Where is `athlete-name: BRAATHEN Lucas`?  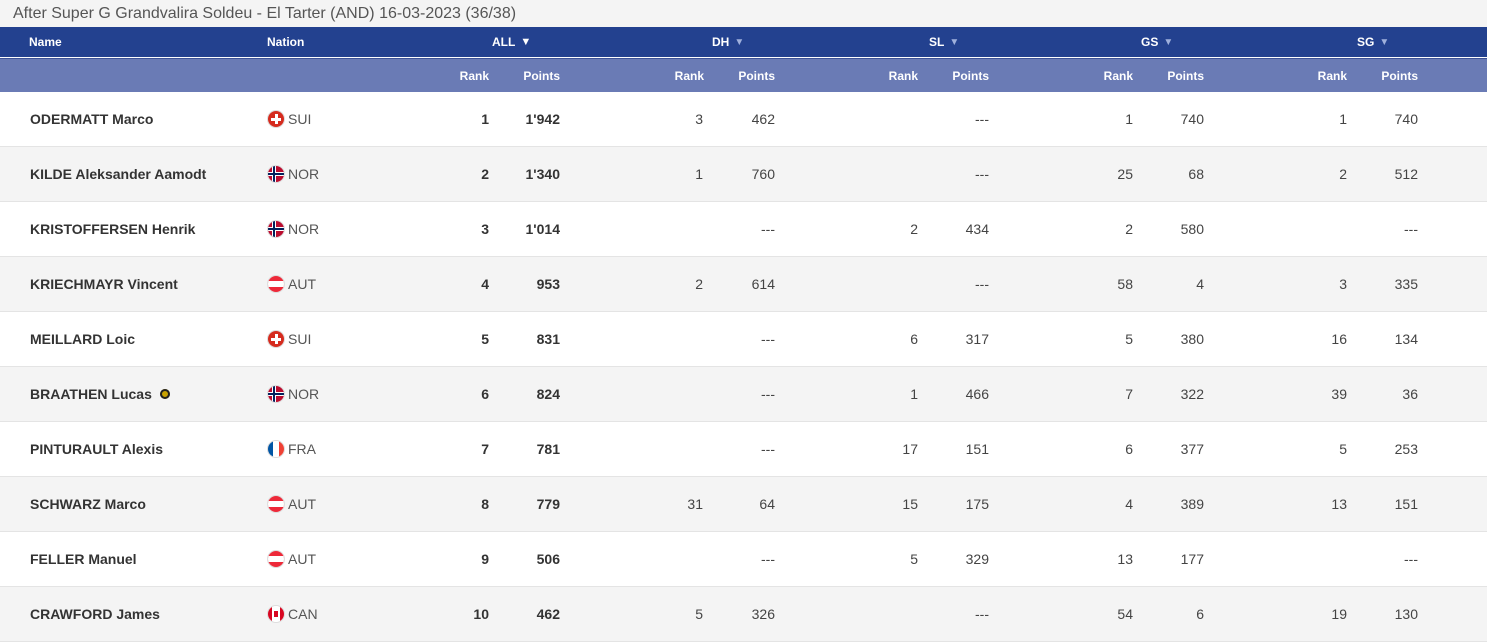 athlete-name: BRAATHEN Lucas is located at coordinates (91, 394).